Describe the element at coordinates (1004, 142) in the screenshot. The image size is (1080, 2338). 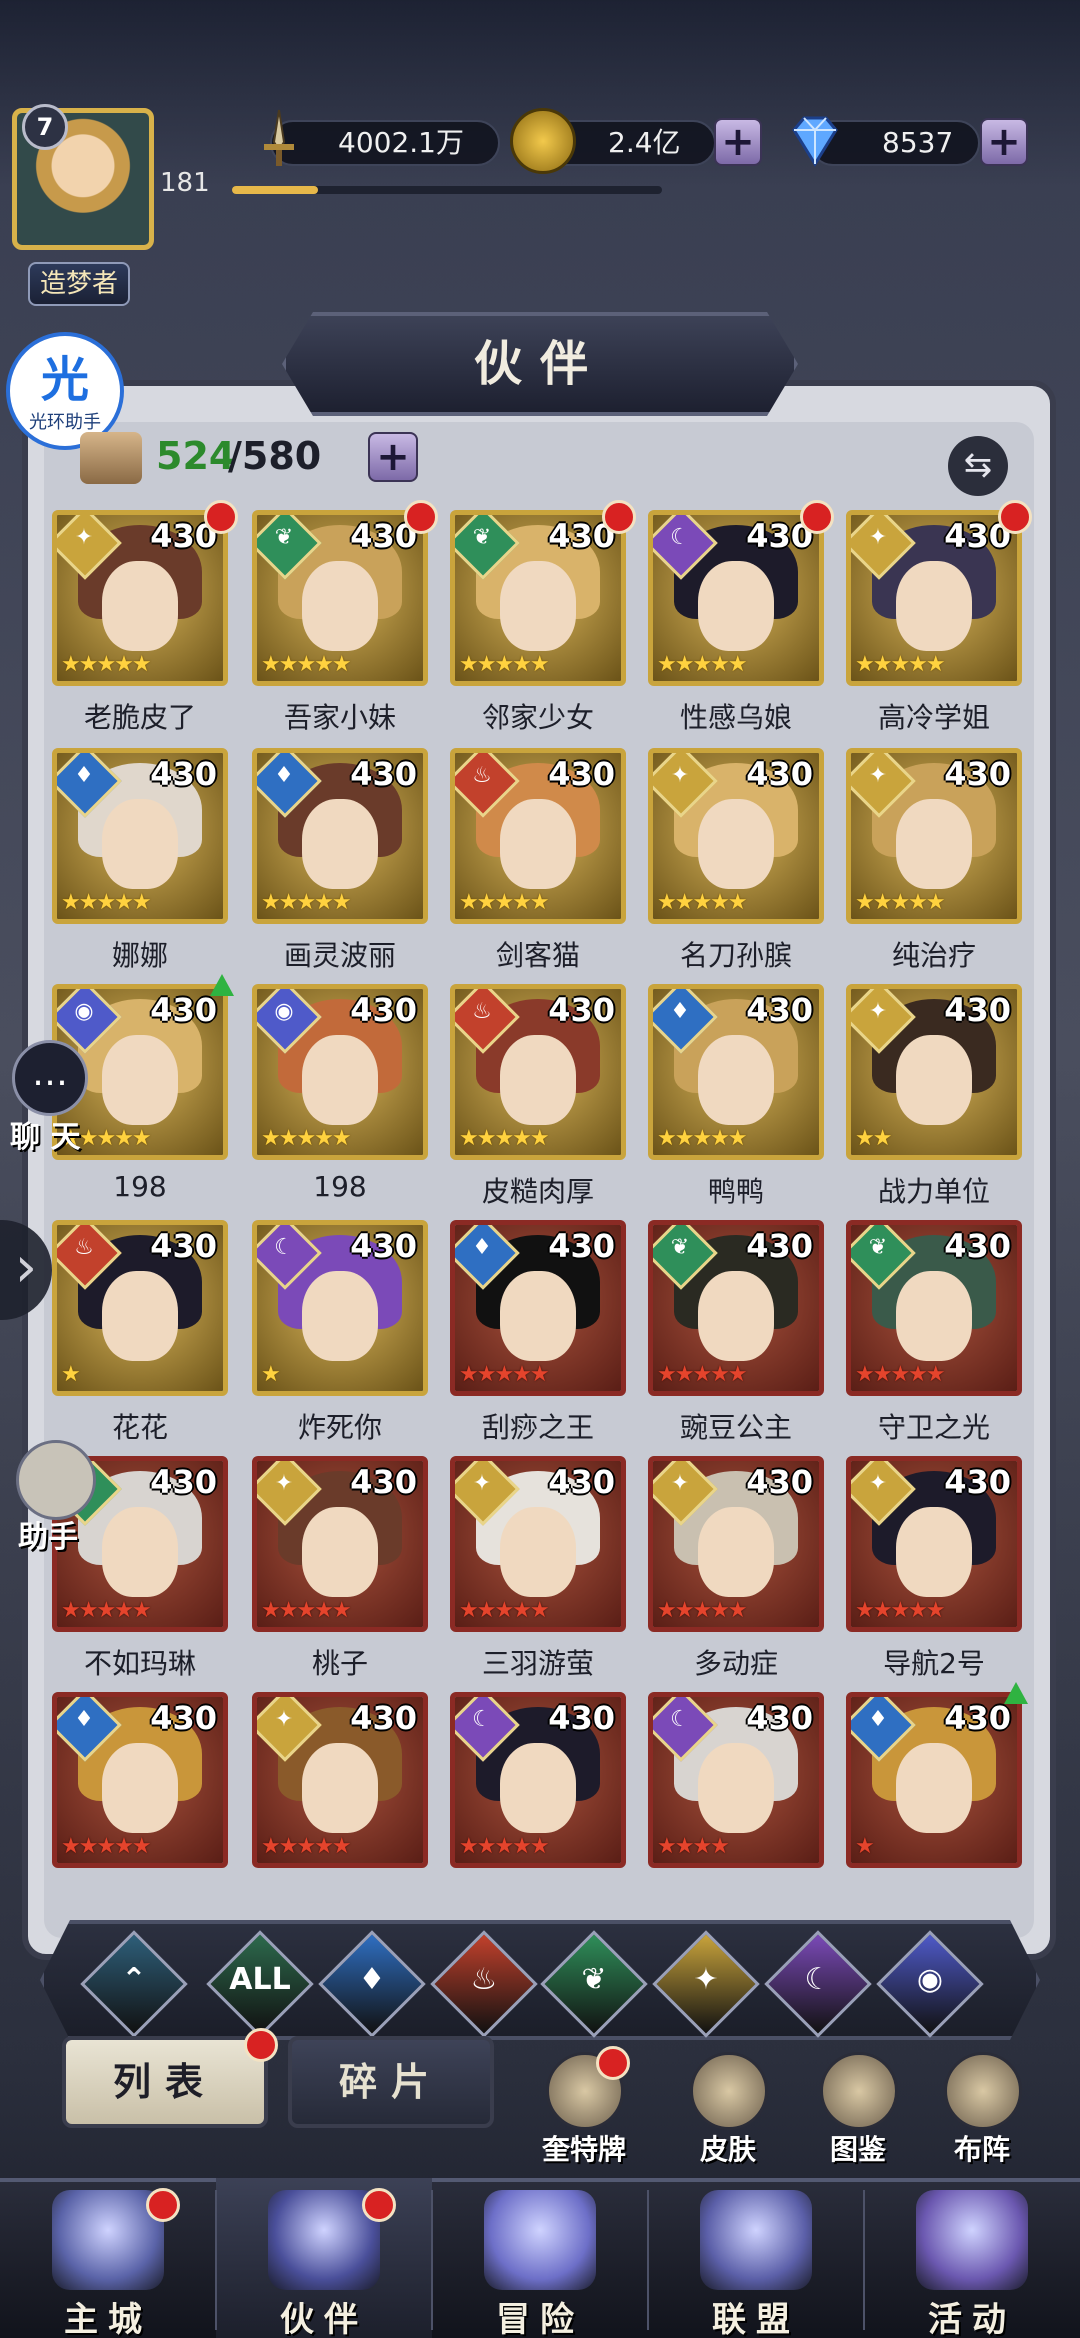
I see `add-diamond-button: +` at that location.